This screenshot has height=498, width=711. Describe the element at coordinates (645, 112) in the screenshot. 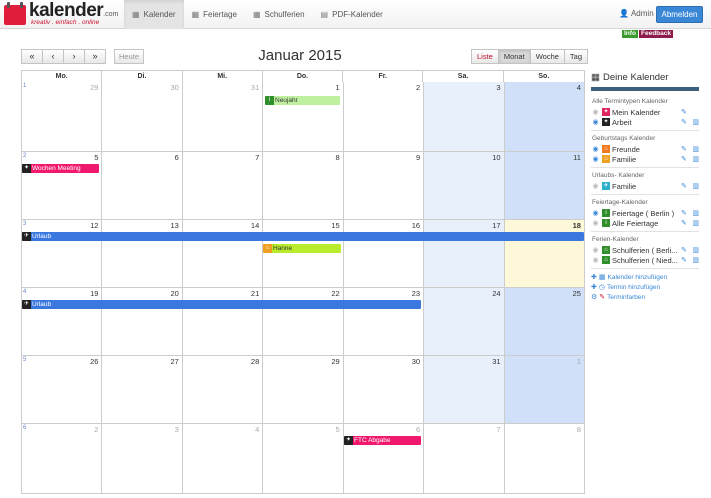

I see `calendar-item: ◉ ✦ Mein Kalender ✎` at that location.